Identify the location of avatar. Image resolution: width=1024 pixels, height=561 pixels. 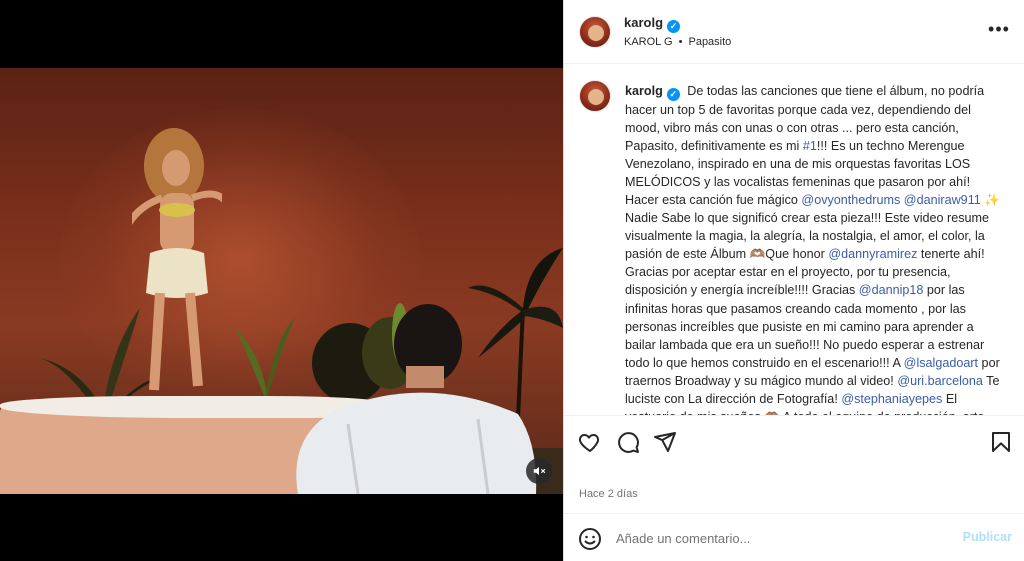
(595, 32).